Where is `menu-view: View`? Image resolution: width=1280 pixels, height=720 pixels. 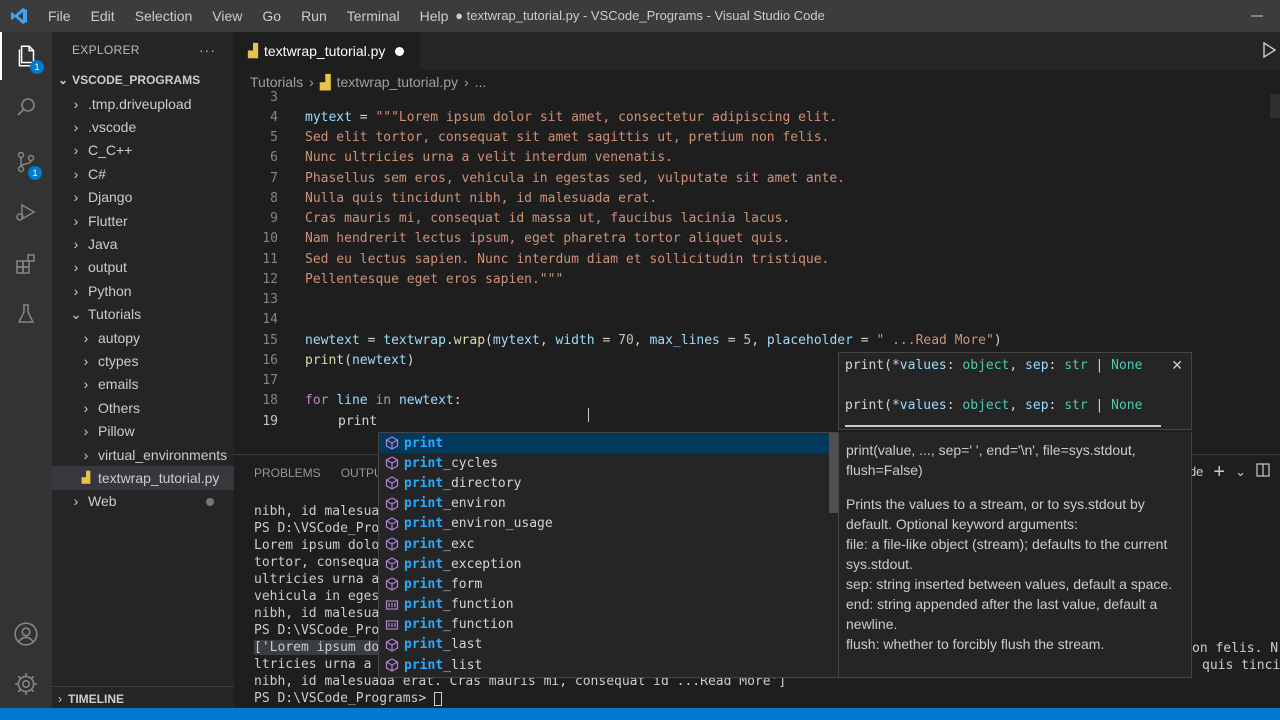
menu-view: View is located at coordinates (227, 16).